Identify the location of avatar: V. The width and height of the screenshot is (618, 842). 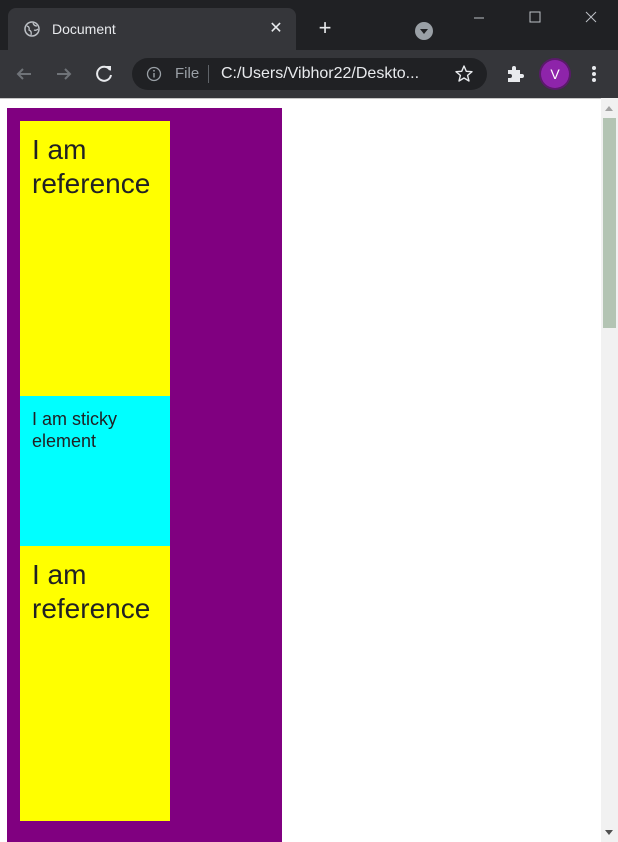
(555, 74).